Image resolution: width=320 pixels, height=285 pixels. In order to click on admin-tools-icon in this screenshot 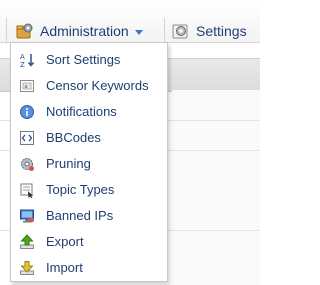, I will do `click(25, 31)`.